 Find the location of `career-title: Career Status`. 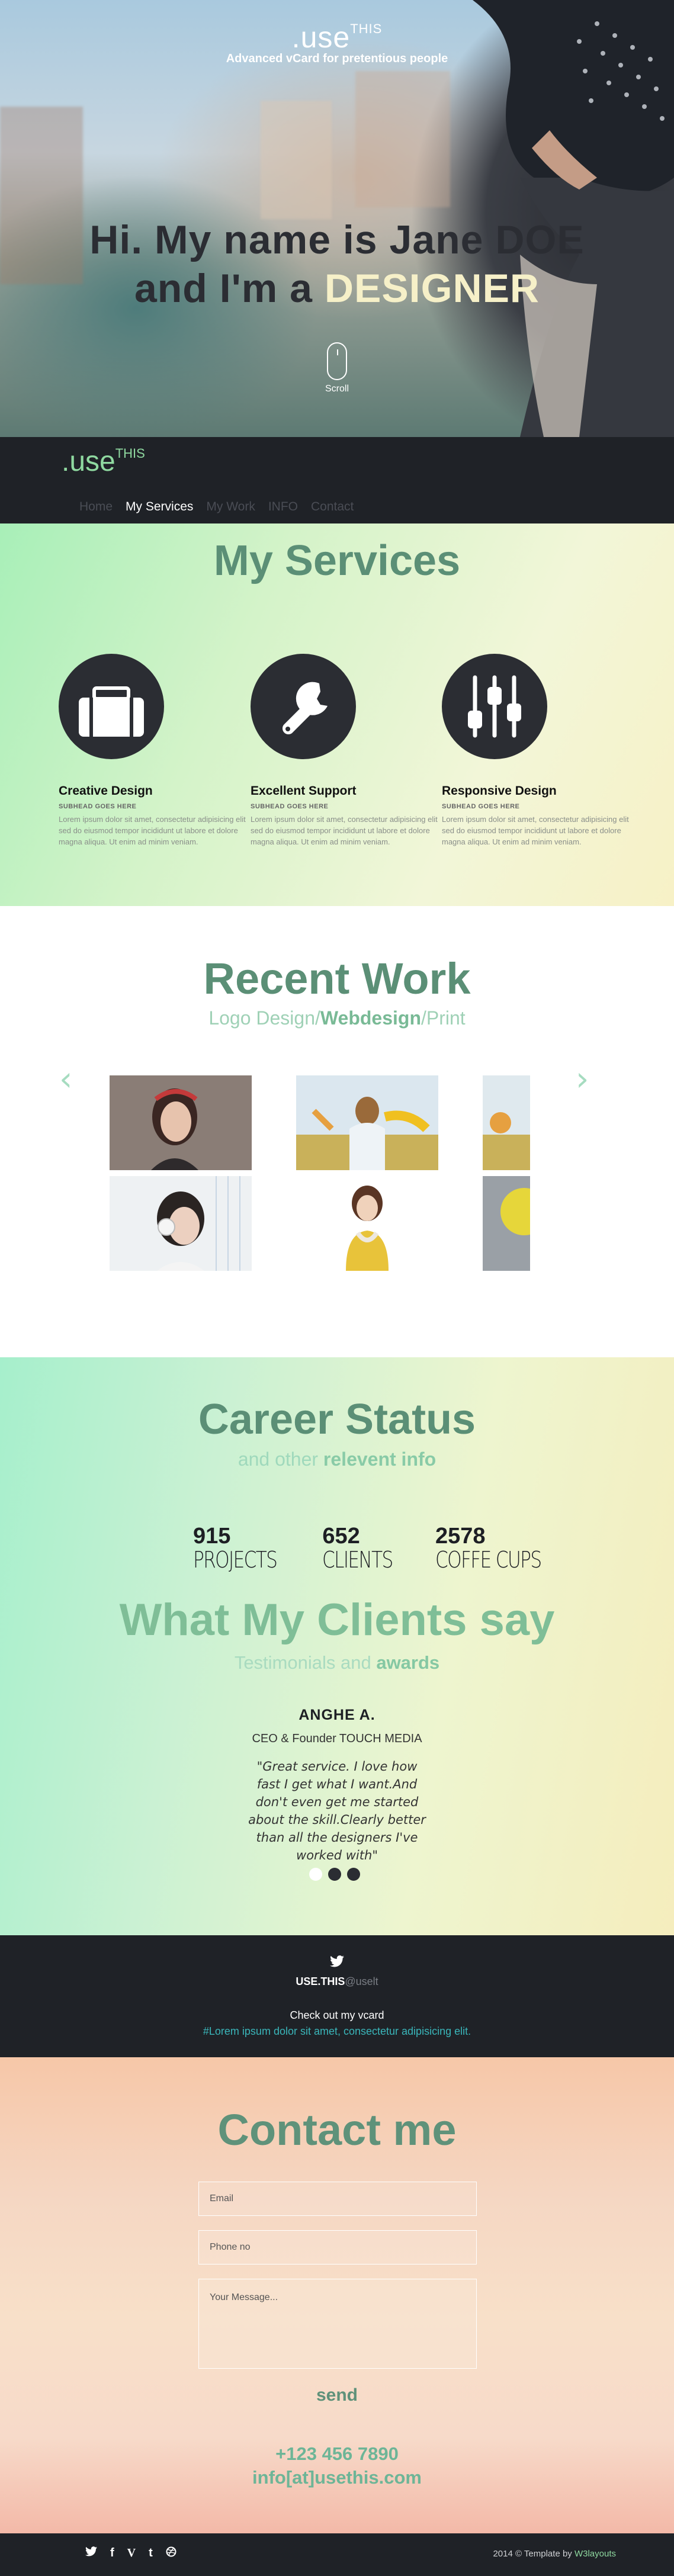

career-title: Career Status is located at coordinates (337, 1419).